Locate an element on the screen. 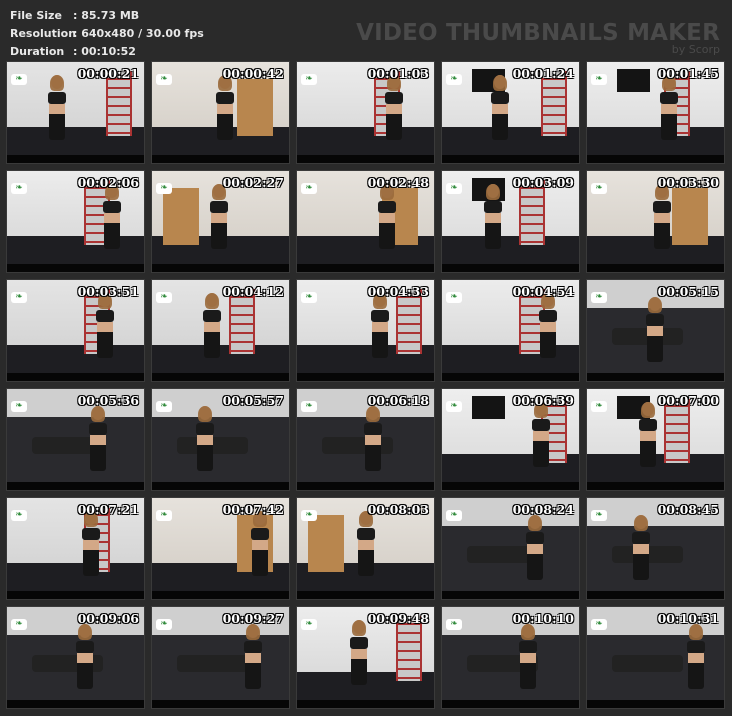 This screenshot has width=732, height=716. thumbnail-timestamp: 00:08:45 is located at coordinates (688, 509).